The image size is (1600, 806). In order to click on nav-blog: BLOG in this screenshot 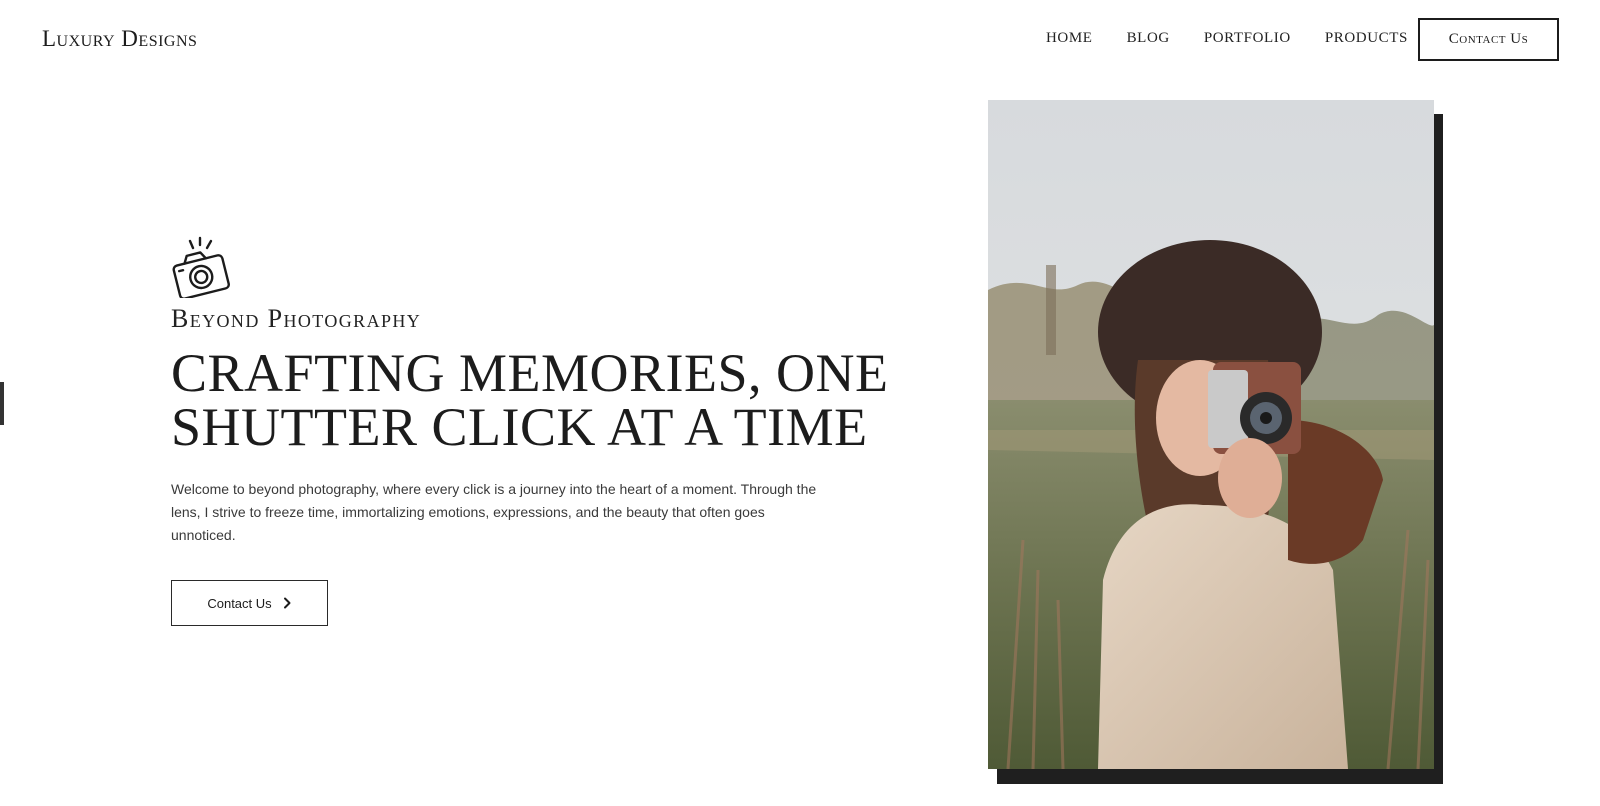, I will do `click(1148, 38)`.